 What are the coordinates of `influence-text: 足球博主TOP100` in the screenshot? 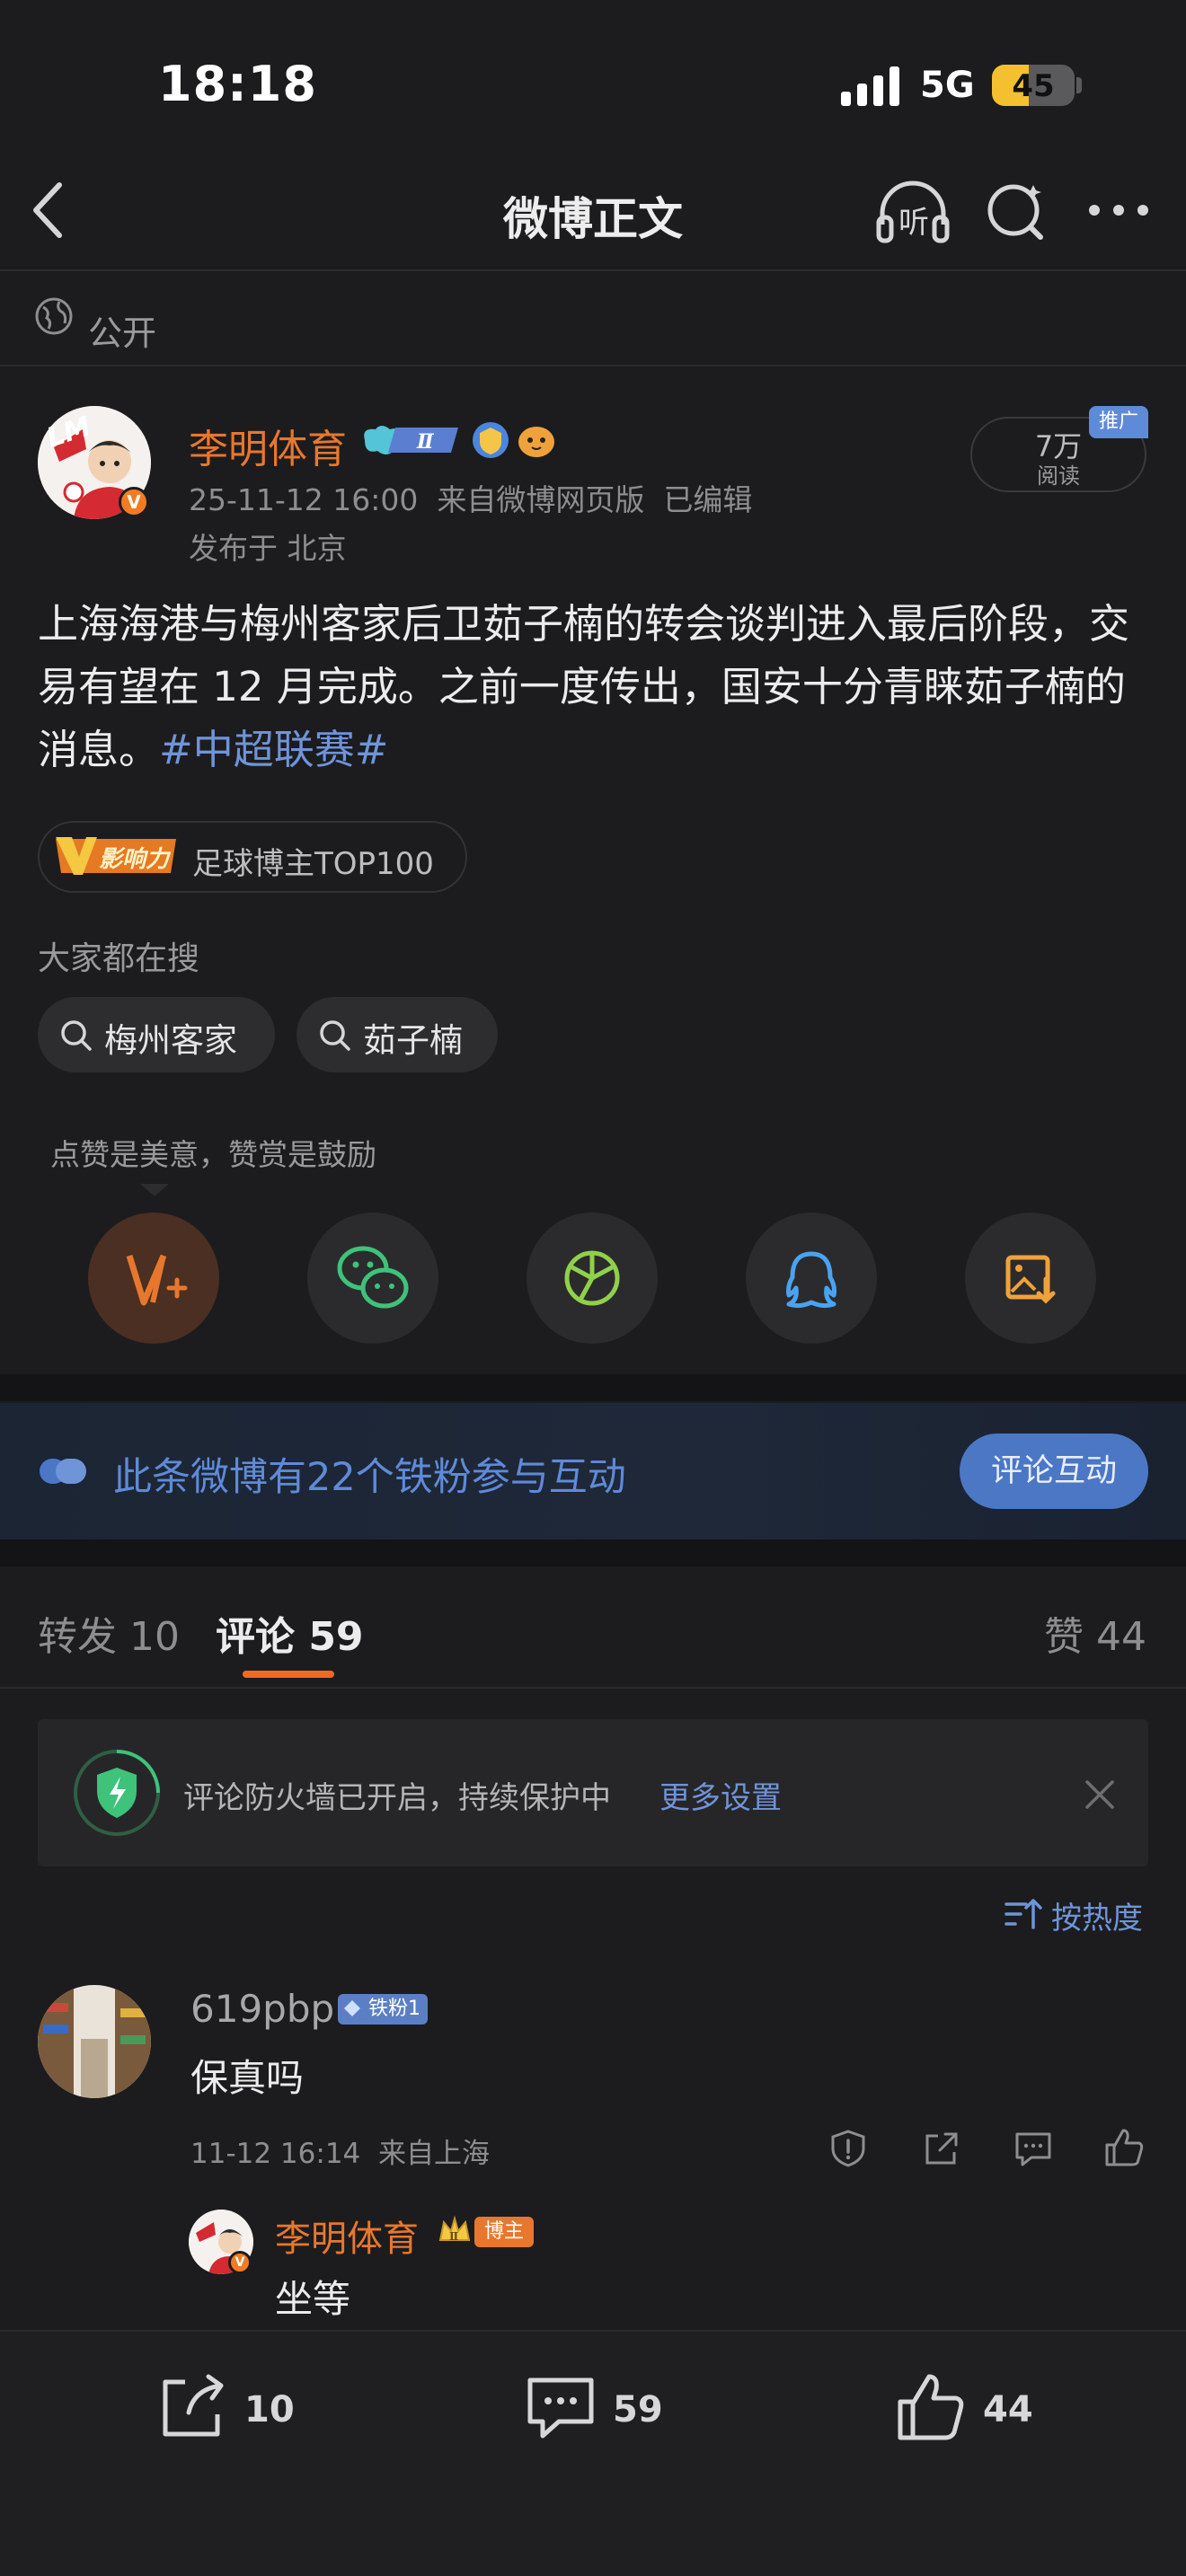 It's located at (313, 864).